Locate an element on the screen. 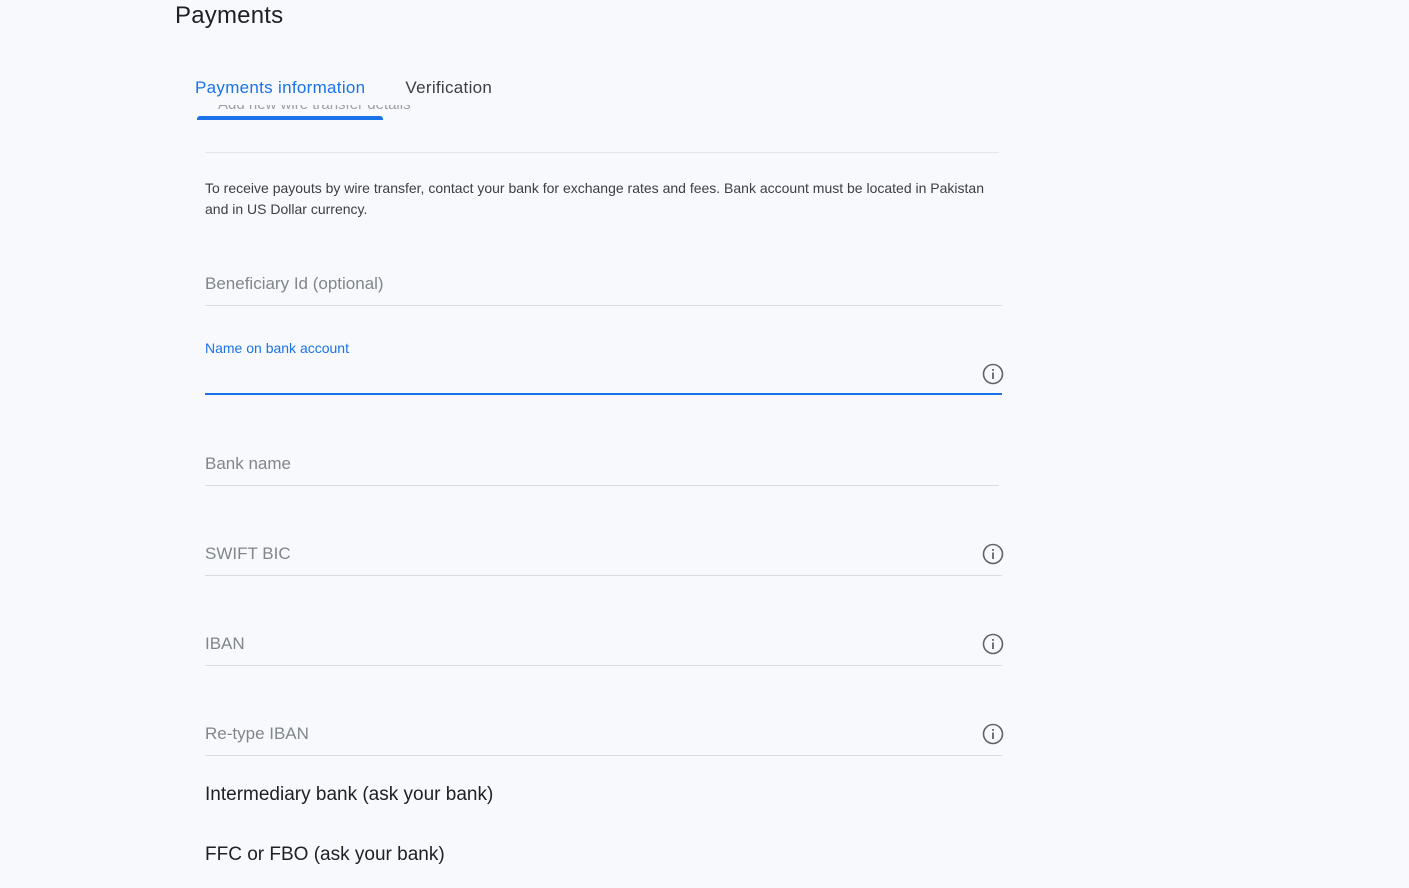 This screenshot has width=1409, height=888. name-on-bank-account-underline is located at coordinates (603, 394).